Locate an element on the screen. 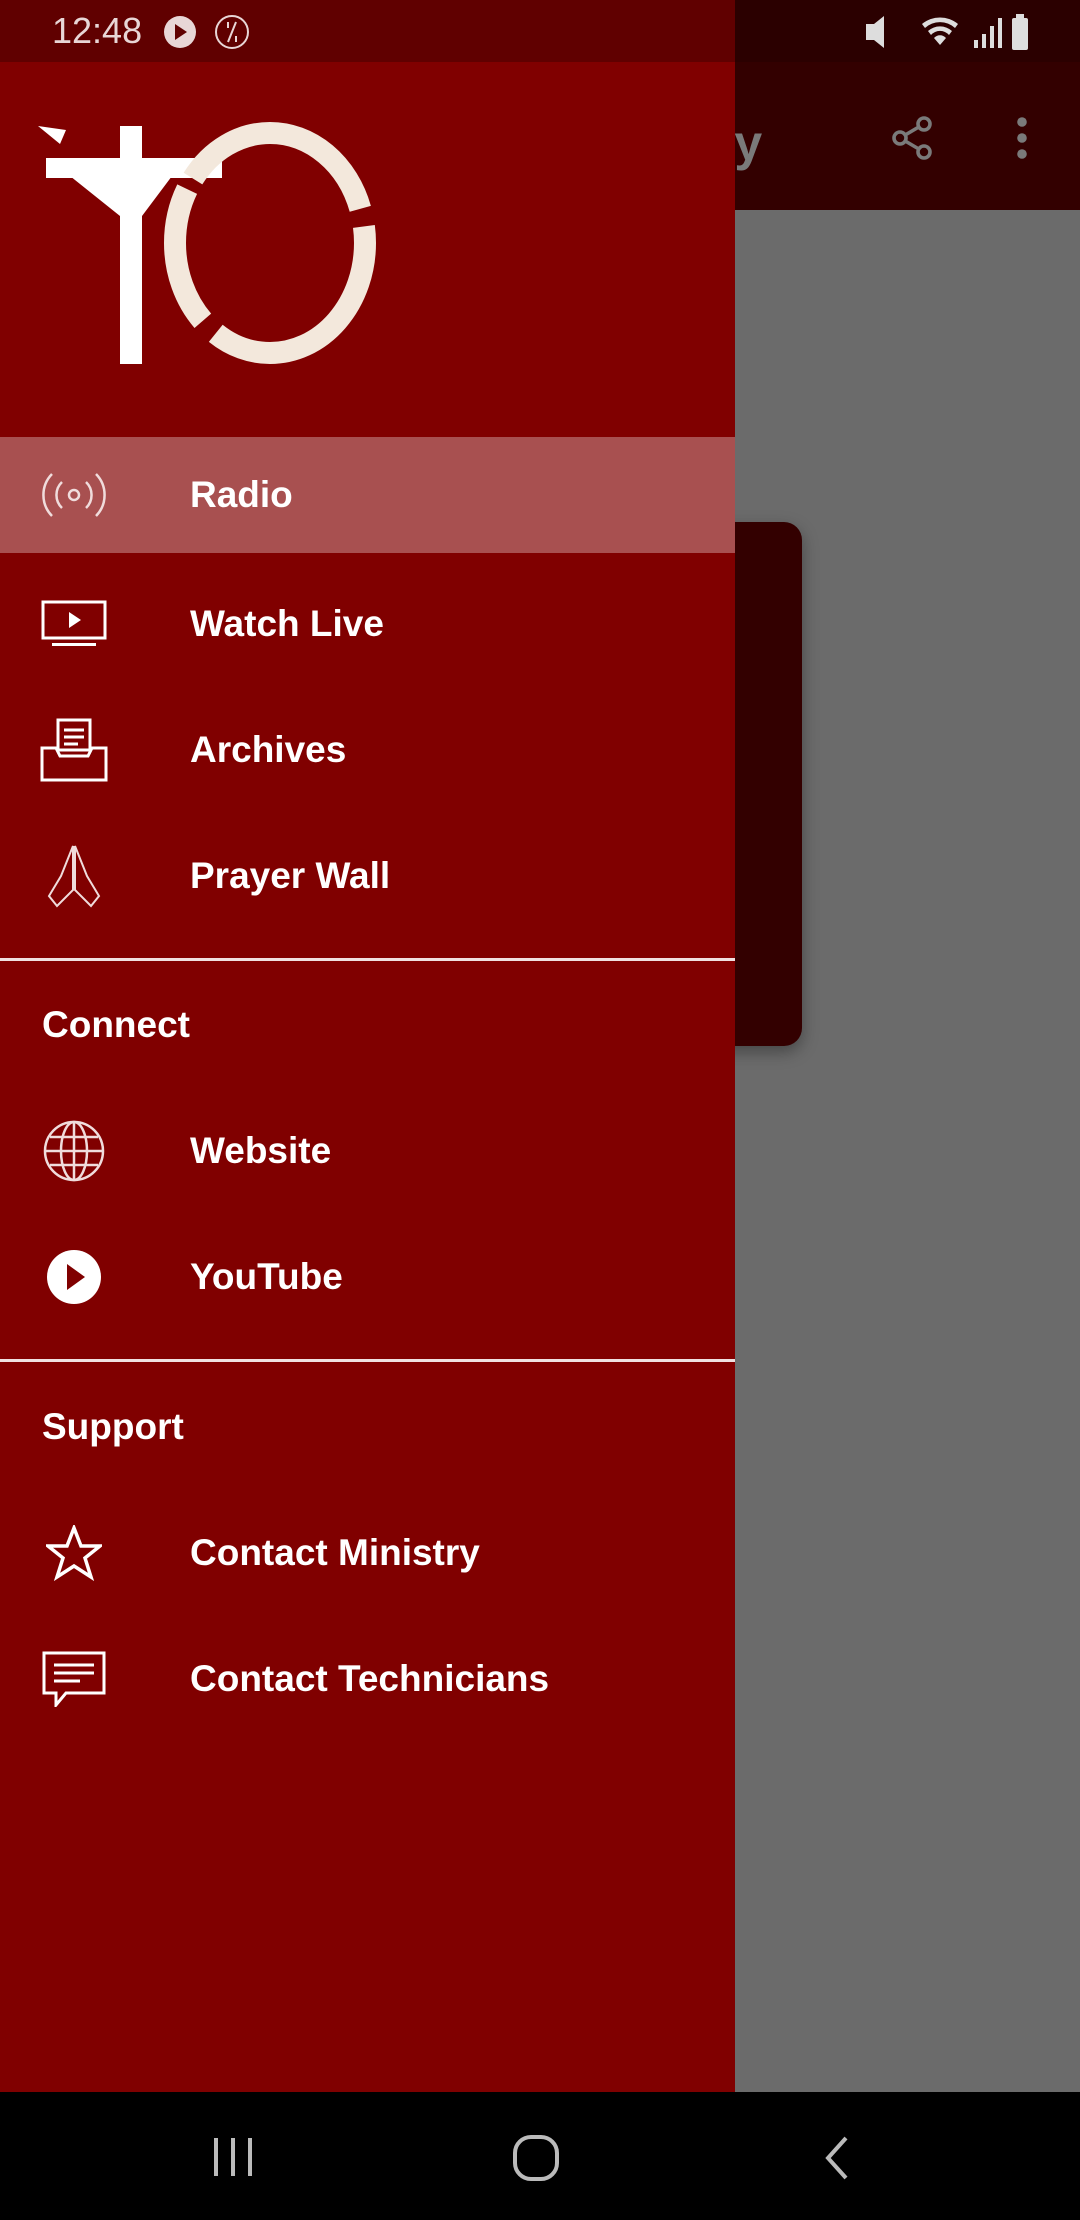 The image size is (1080, 2220). praying-hands-icon is located at coordinates (74, 876).